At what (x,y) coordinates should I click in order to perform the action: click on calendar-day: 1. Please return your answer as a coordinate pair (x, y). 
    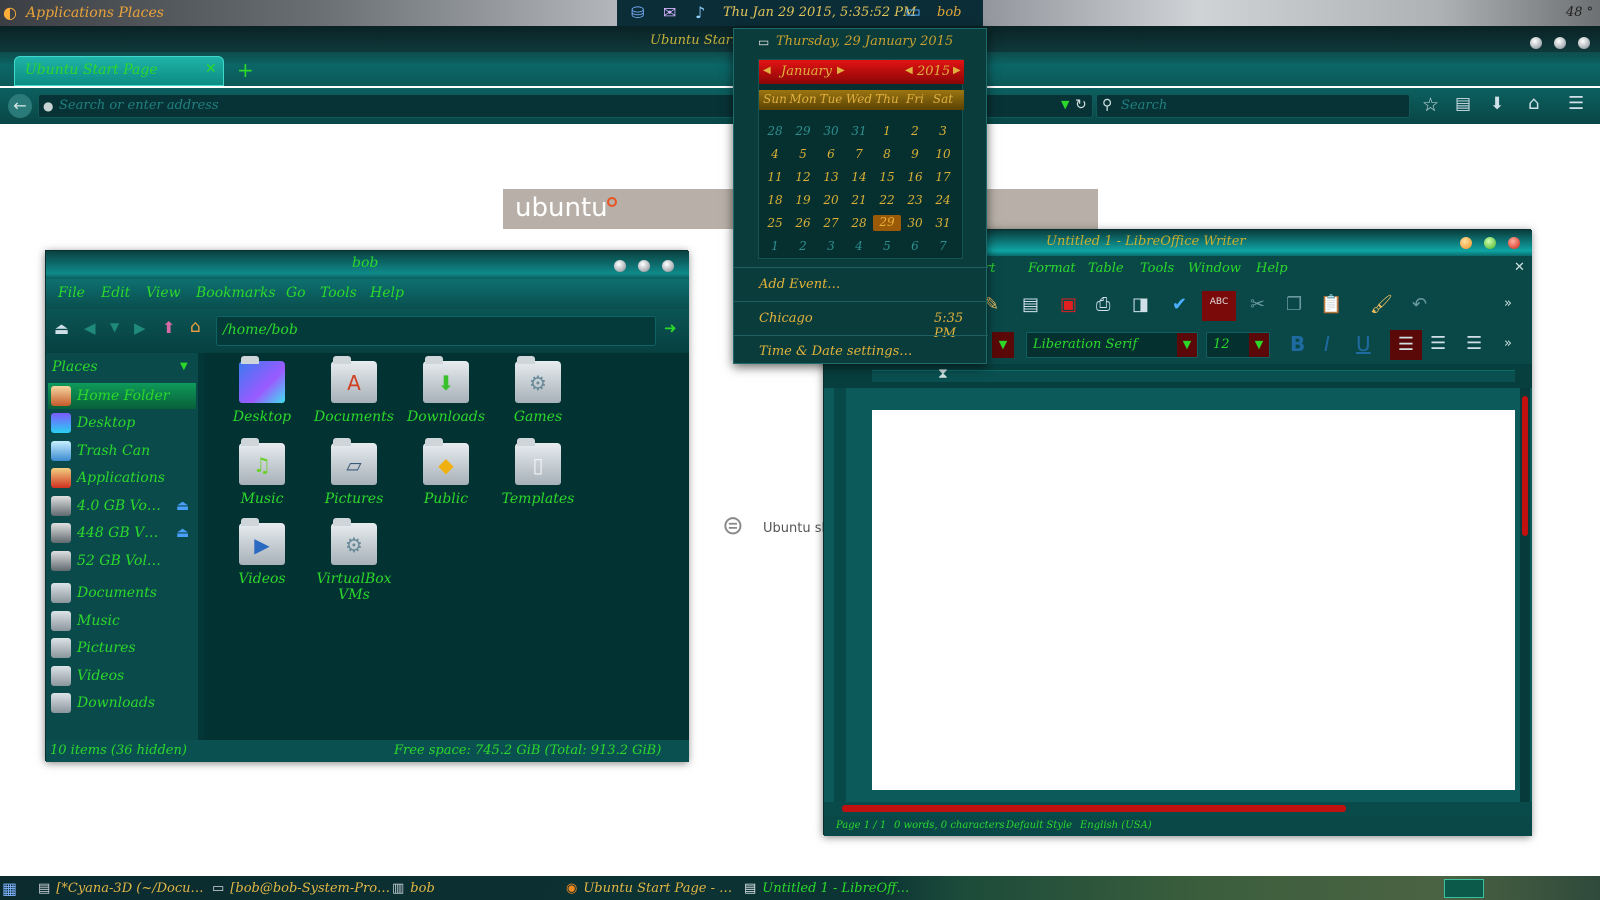
    Looking at the image, I should click on (775, 246).